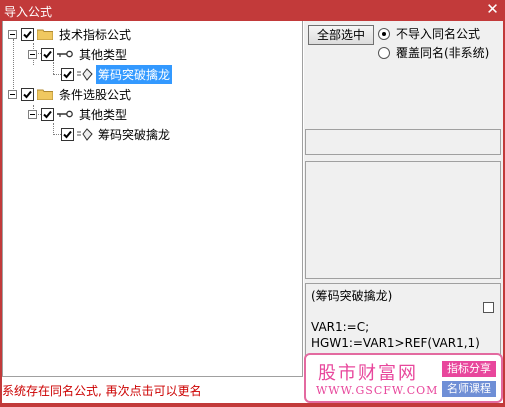  What do you see at coordinates (469, 389) in the screenshot?
I see `watermark-tag: 名师课程` at bounding box center [469, 389].